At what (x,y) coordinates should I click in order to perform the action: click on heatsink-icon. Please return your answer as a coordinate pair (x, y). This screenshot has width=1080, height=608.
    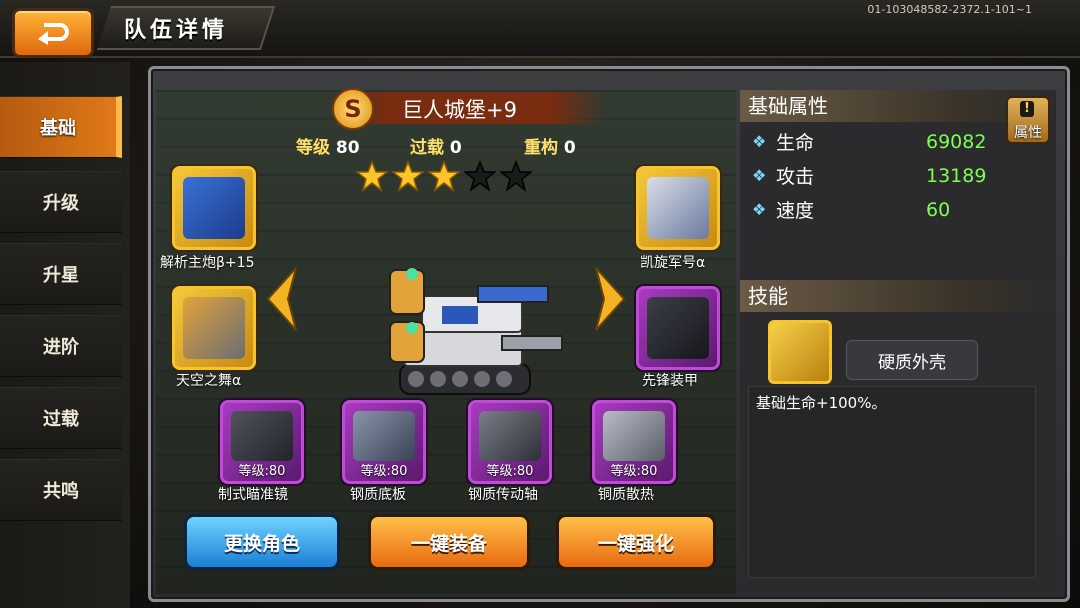
    Looking at the image, I should click on (634, 436).